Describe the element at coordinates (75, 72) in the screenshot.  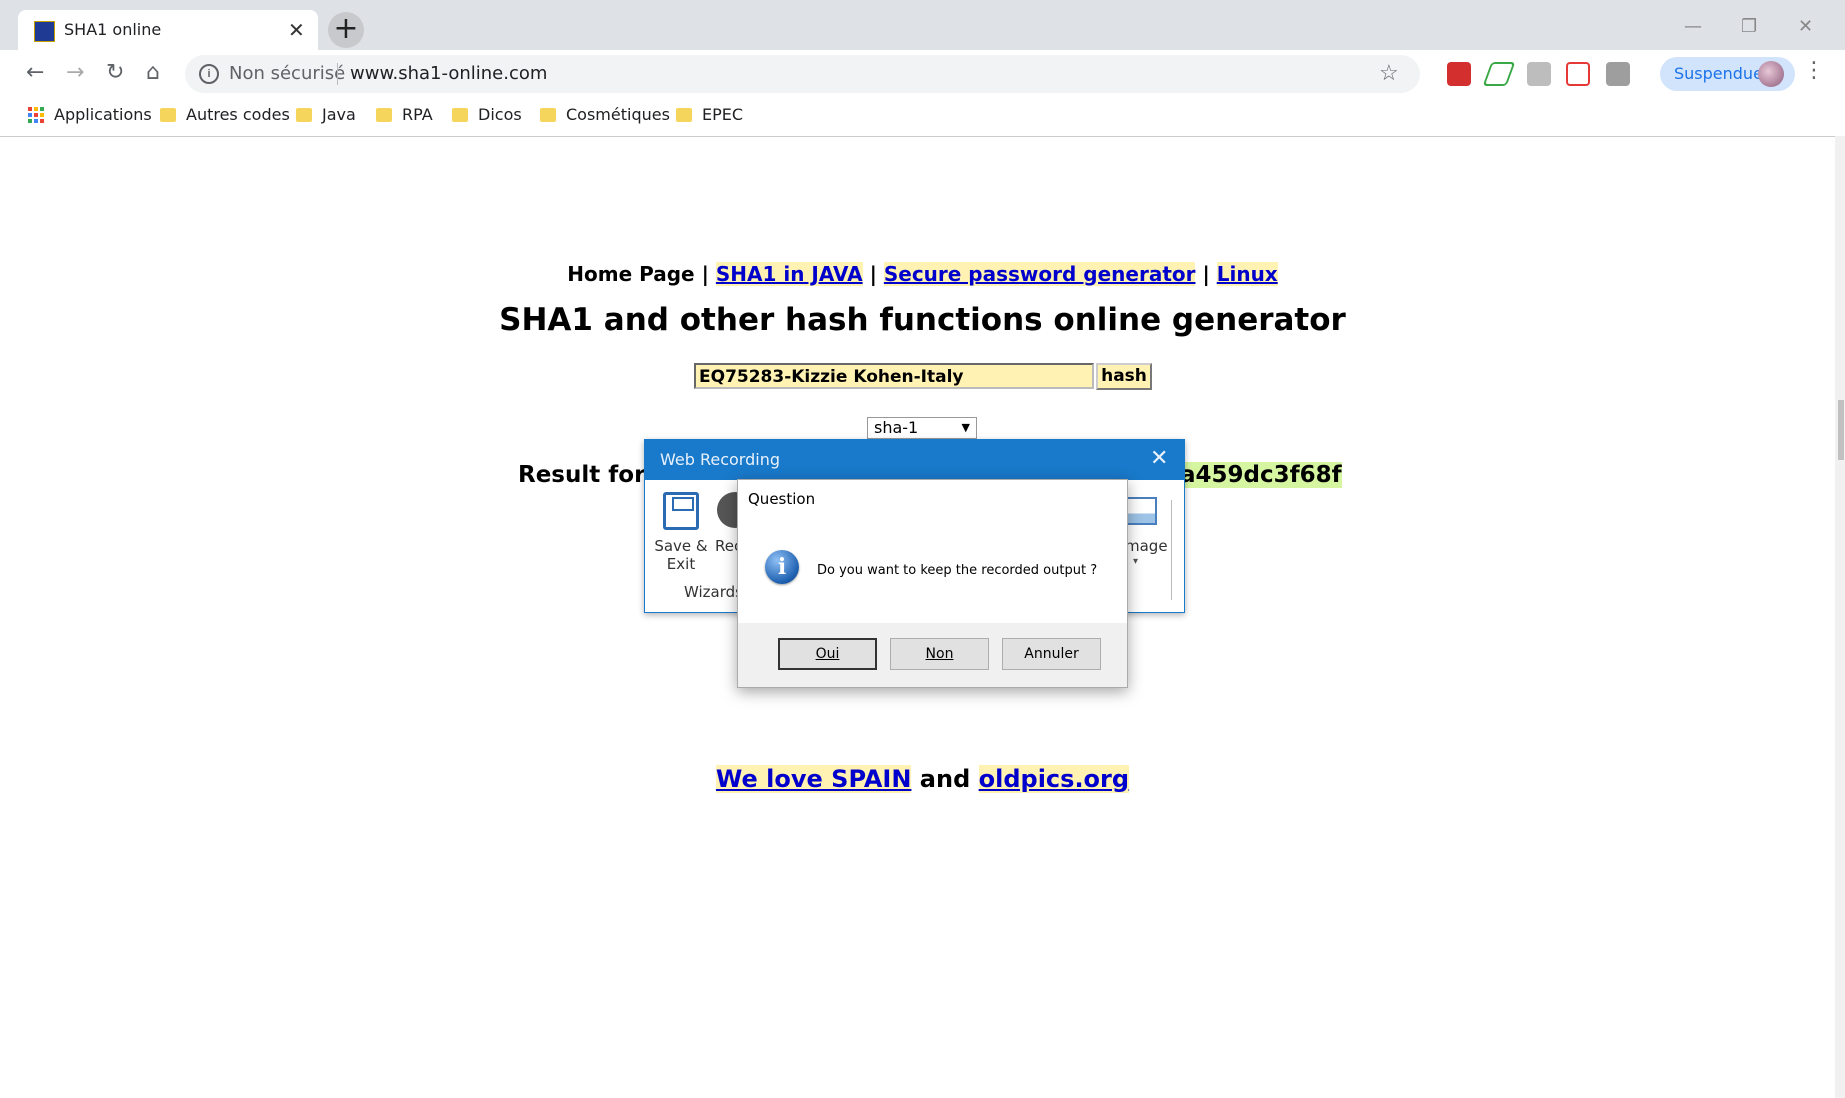
I see `forward-icon: →` at that location.